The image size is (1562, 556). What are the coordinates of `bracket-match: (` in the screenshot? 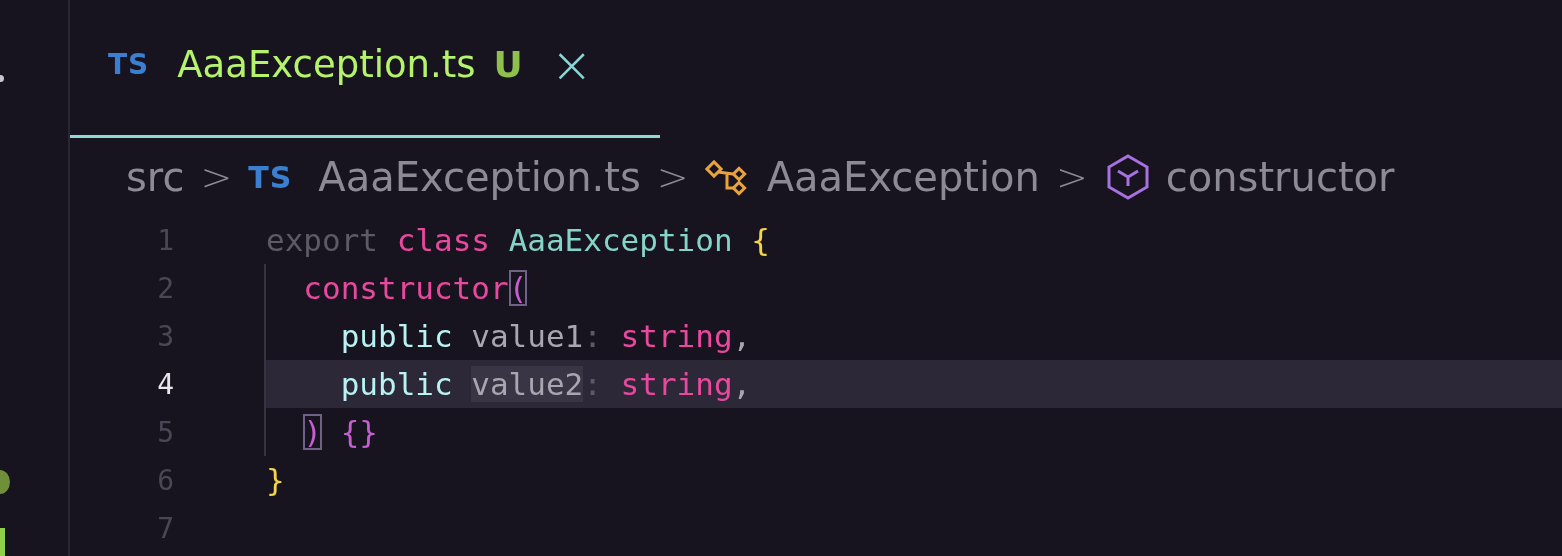 It's located at (518, 288).